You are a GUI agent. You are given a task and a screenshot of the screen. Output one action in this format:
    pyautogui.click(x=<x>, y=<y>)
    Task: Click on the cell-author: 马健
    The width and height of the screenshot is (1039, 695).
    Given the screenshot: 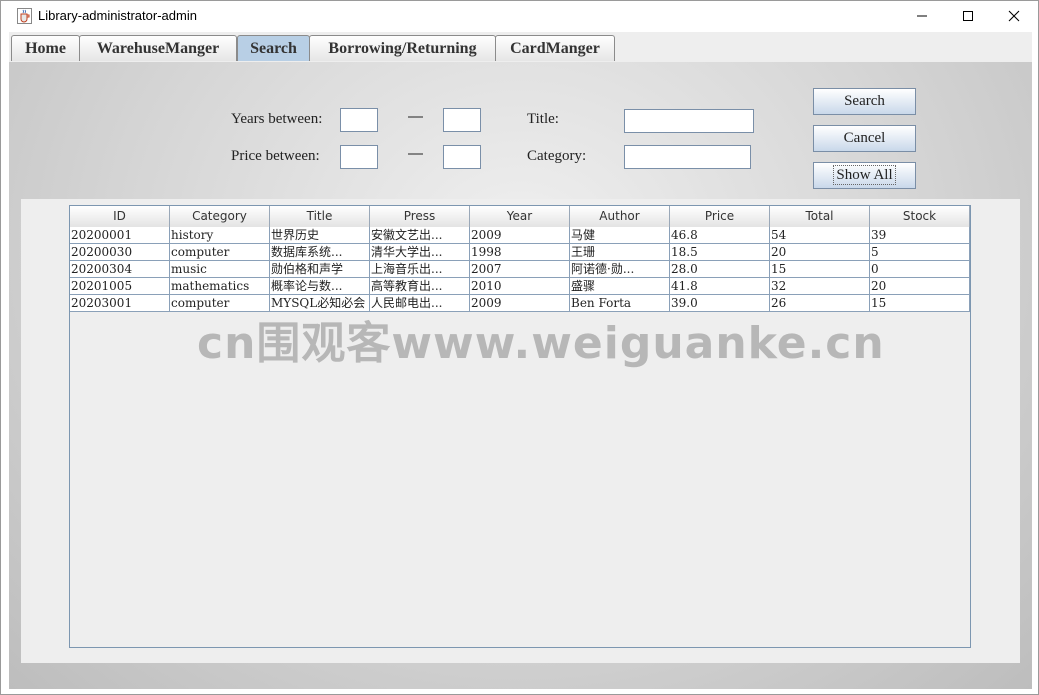 What is the action you would take?
    pyautogui.click(x=620, y=235)
    